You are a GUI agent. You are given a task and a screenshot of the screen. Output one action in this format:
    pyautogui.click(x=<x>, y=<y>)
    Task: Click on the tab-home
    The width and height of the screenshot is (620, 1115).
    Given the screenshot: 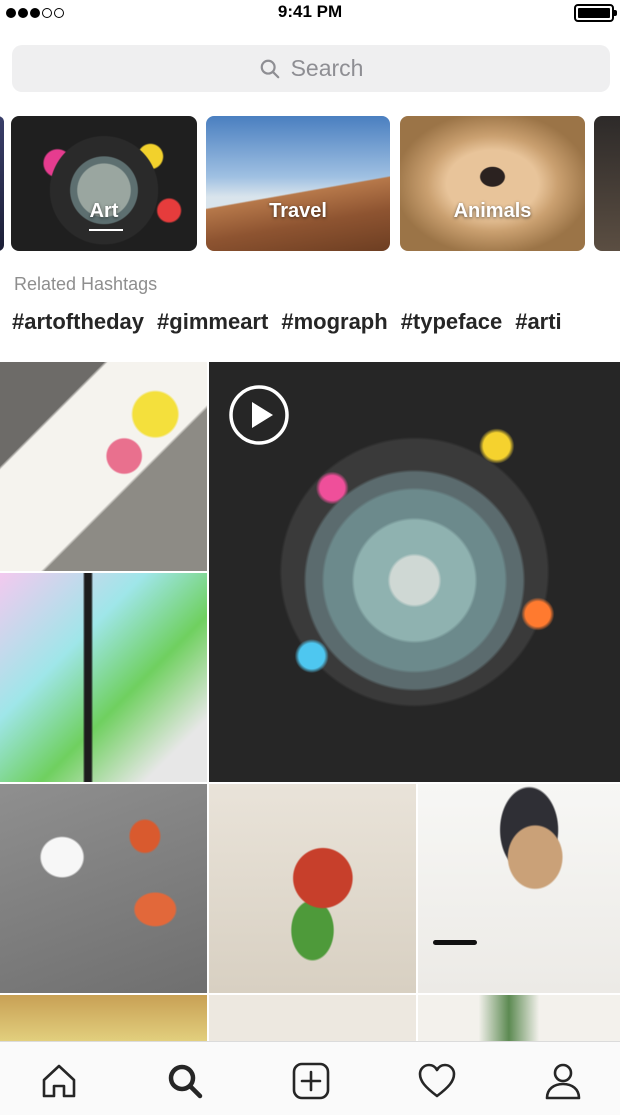 What is the action you would take?
    pyautogui.click(x=59, y=1081)
    